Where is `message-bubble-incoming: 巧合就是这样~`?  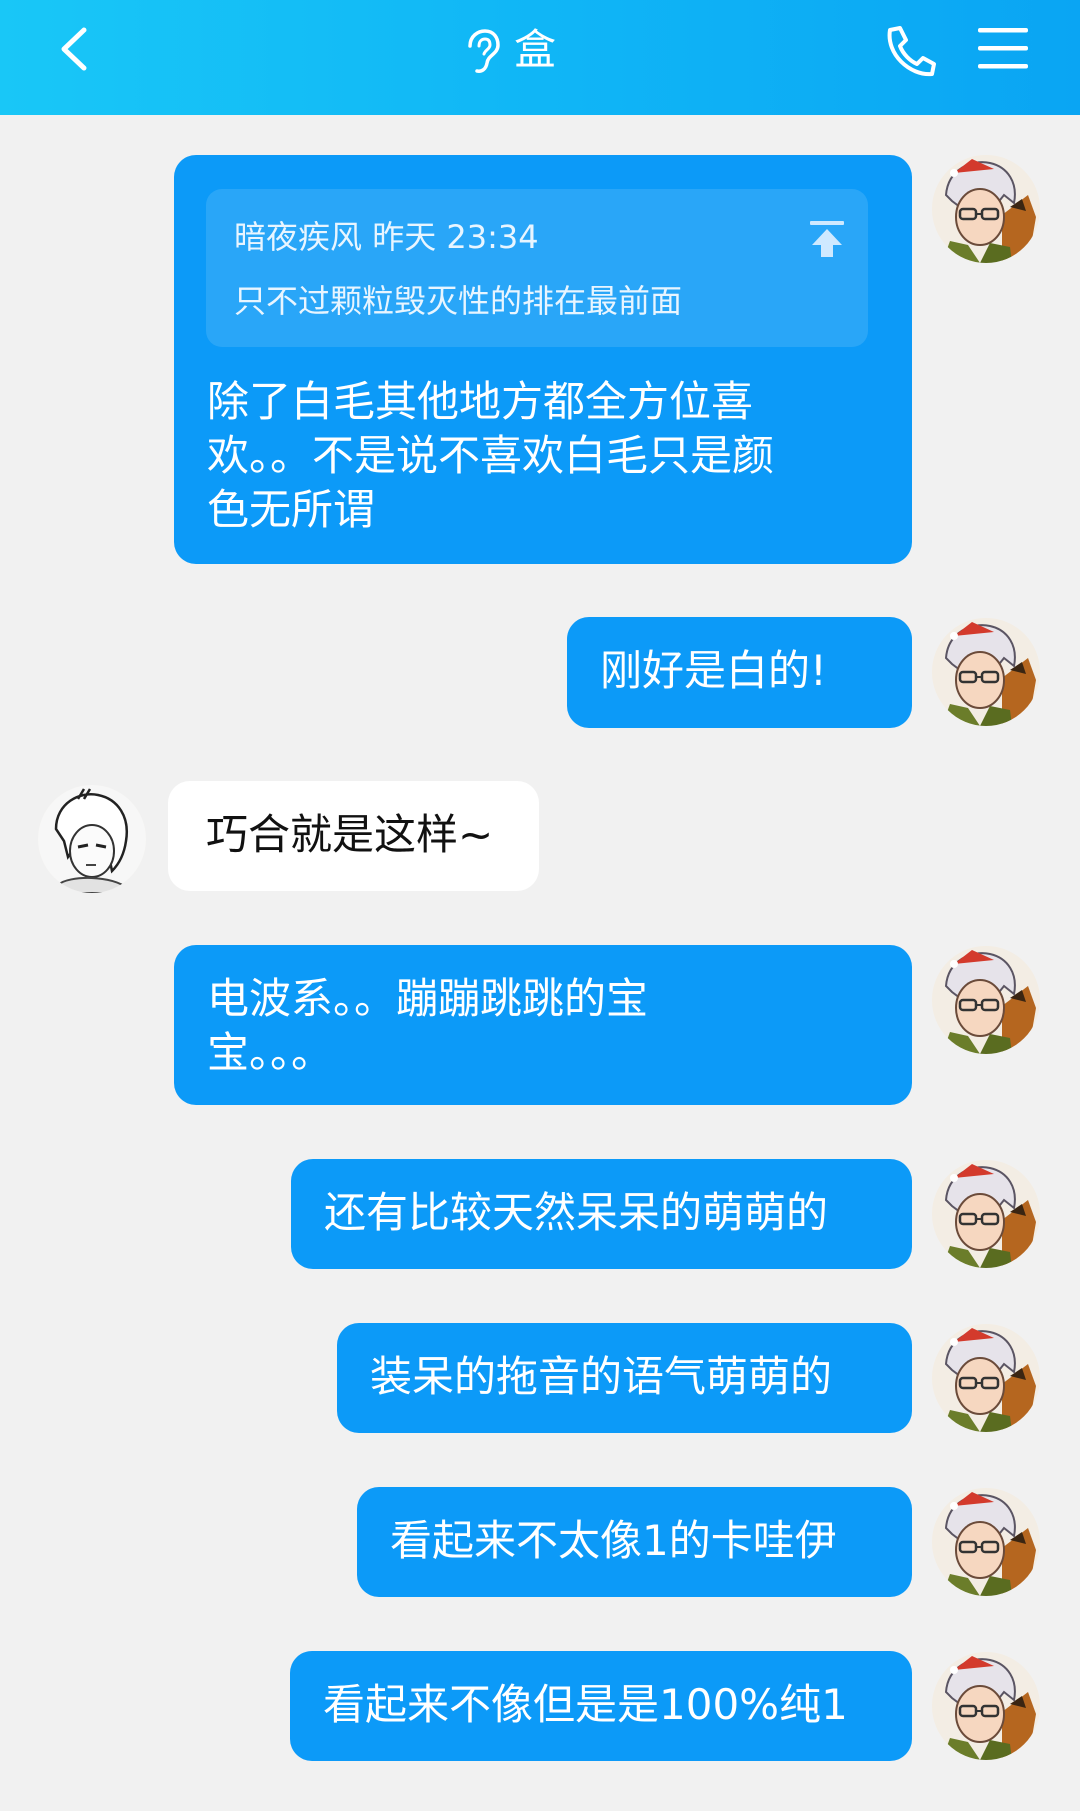
message-bubble-incoming: 巧合就是这样~ is located at coordinates (353, 836).